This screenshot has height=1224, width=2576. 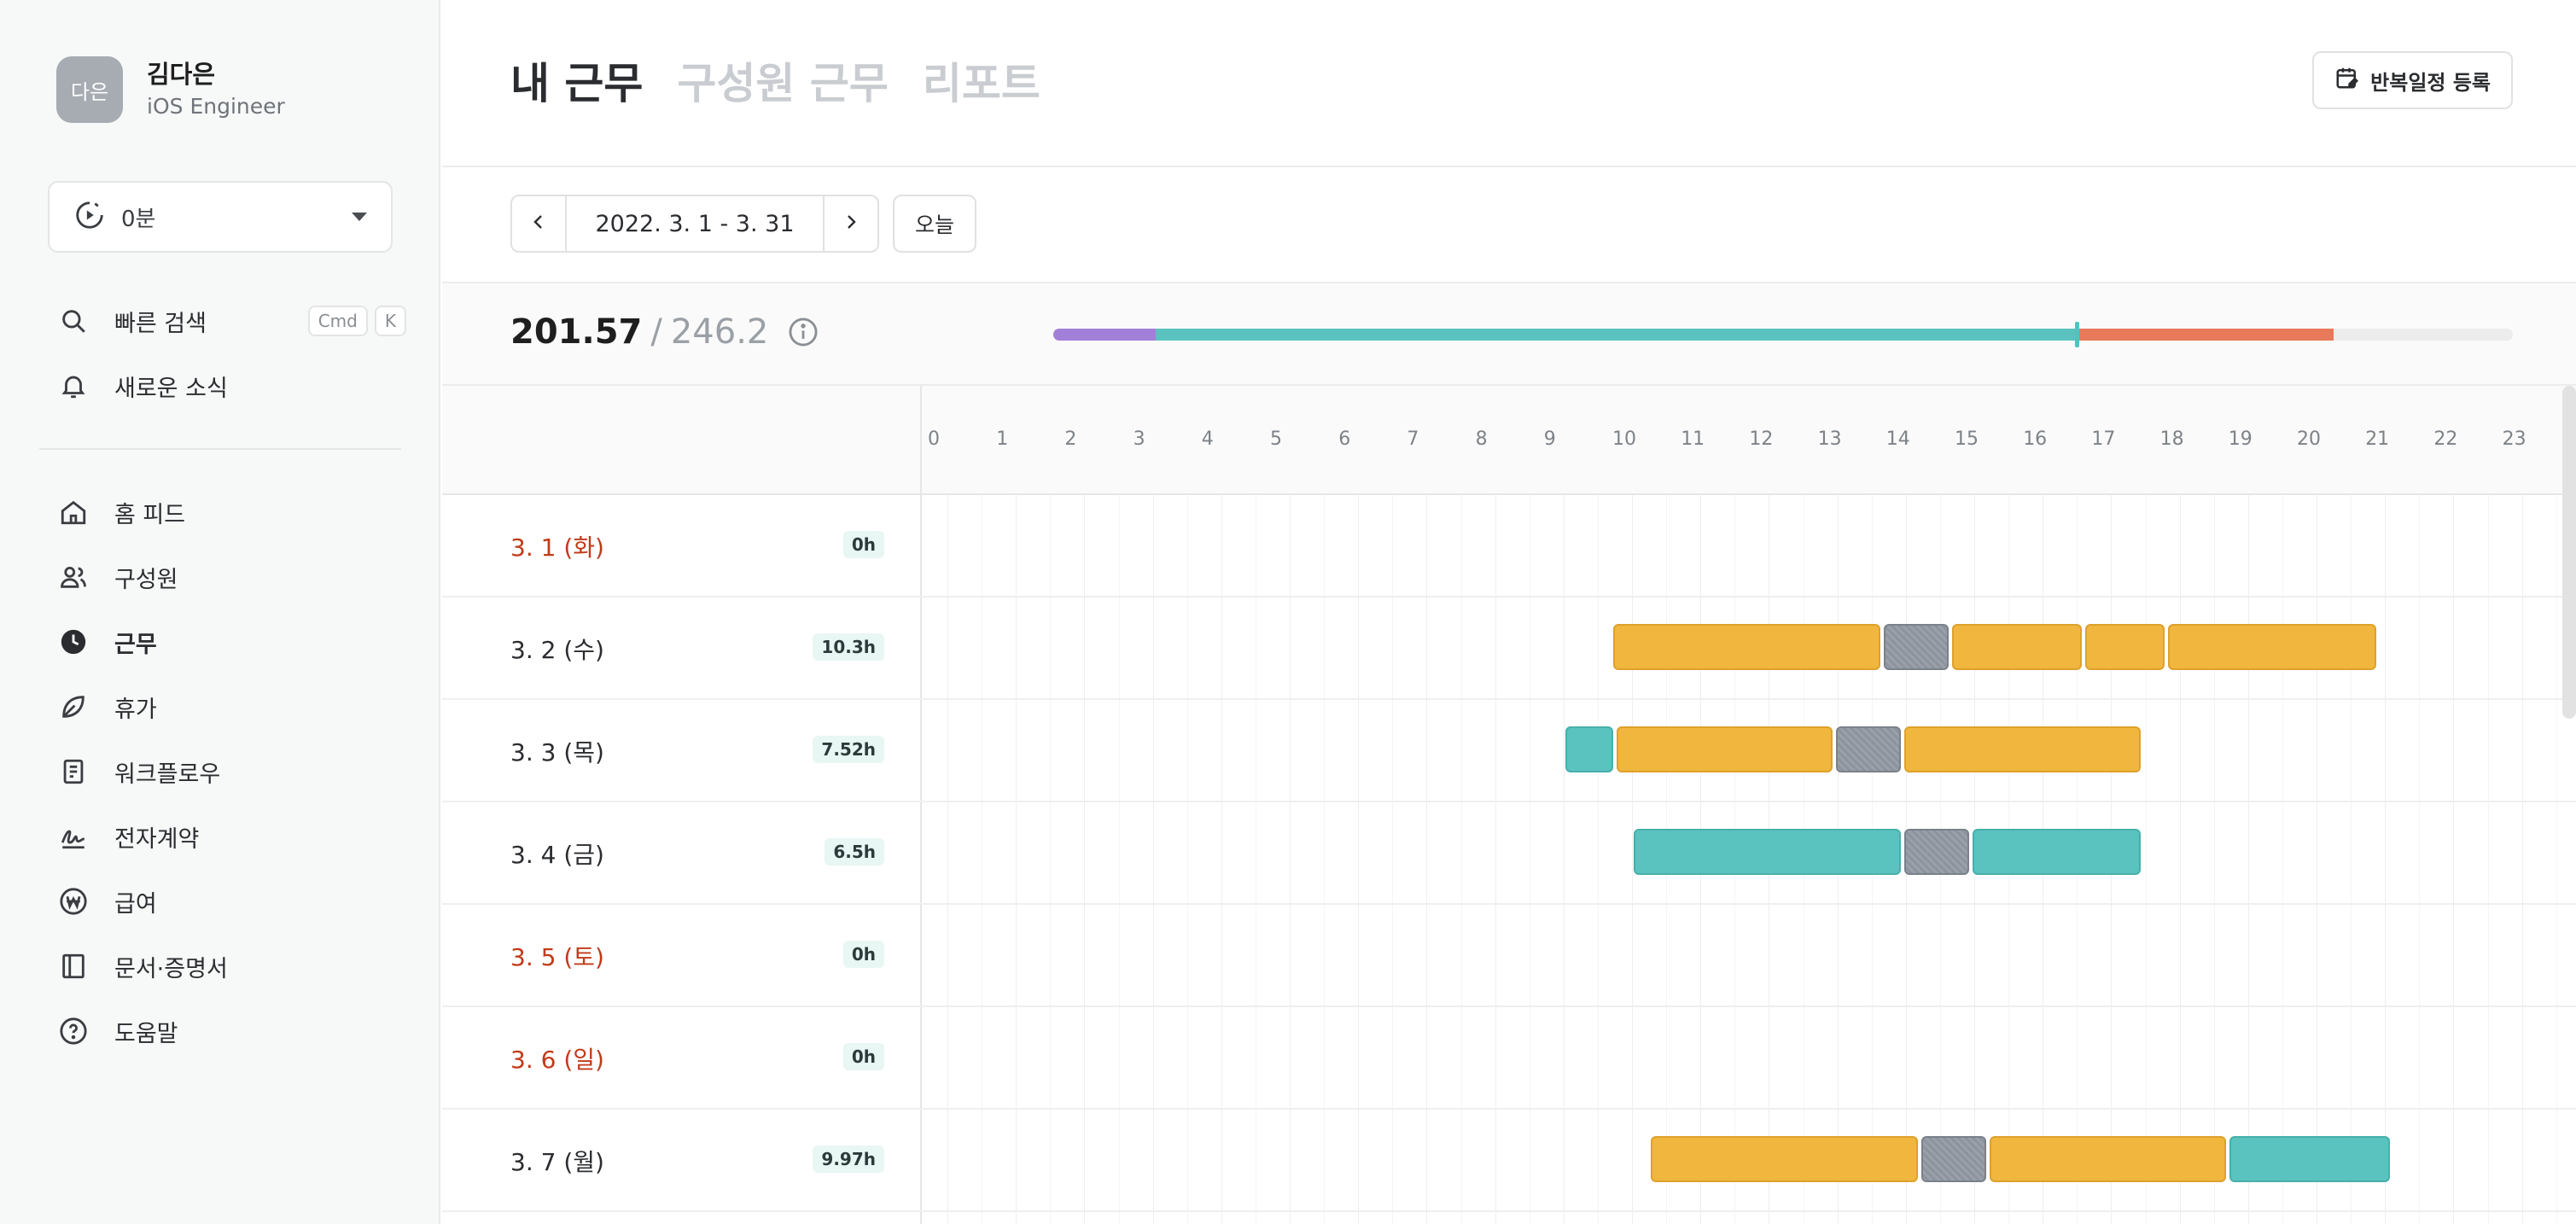 What do you see at coordinates (231, 513) in the screenshot?
I see `nav-item-home-feed: 홈 피드` at bounding box center [231, 513].